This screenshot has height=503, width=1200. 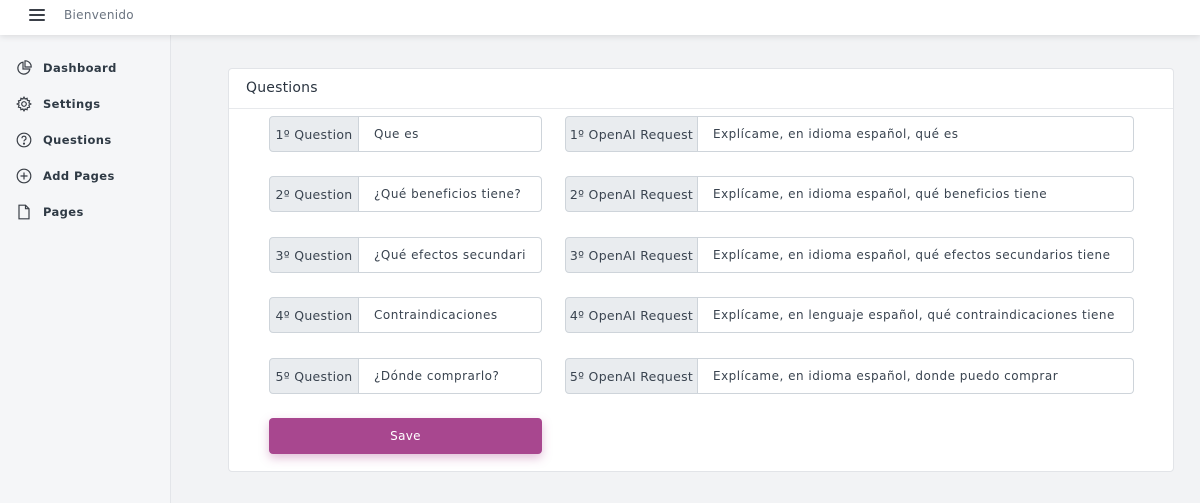 What do you see at coordinates (24, 140) in the screenshot?
I see `help-circle-icon` at bounding box center [24, 140].